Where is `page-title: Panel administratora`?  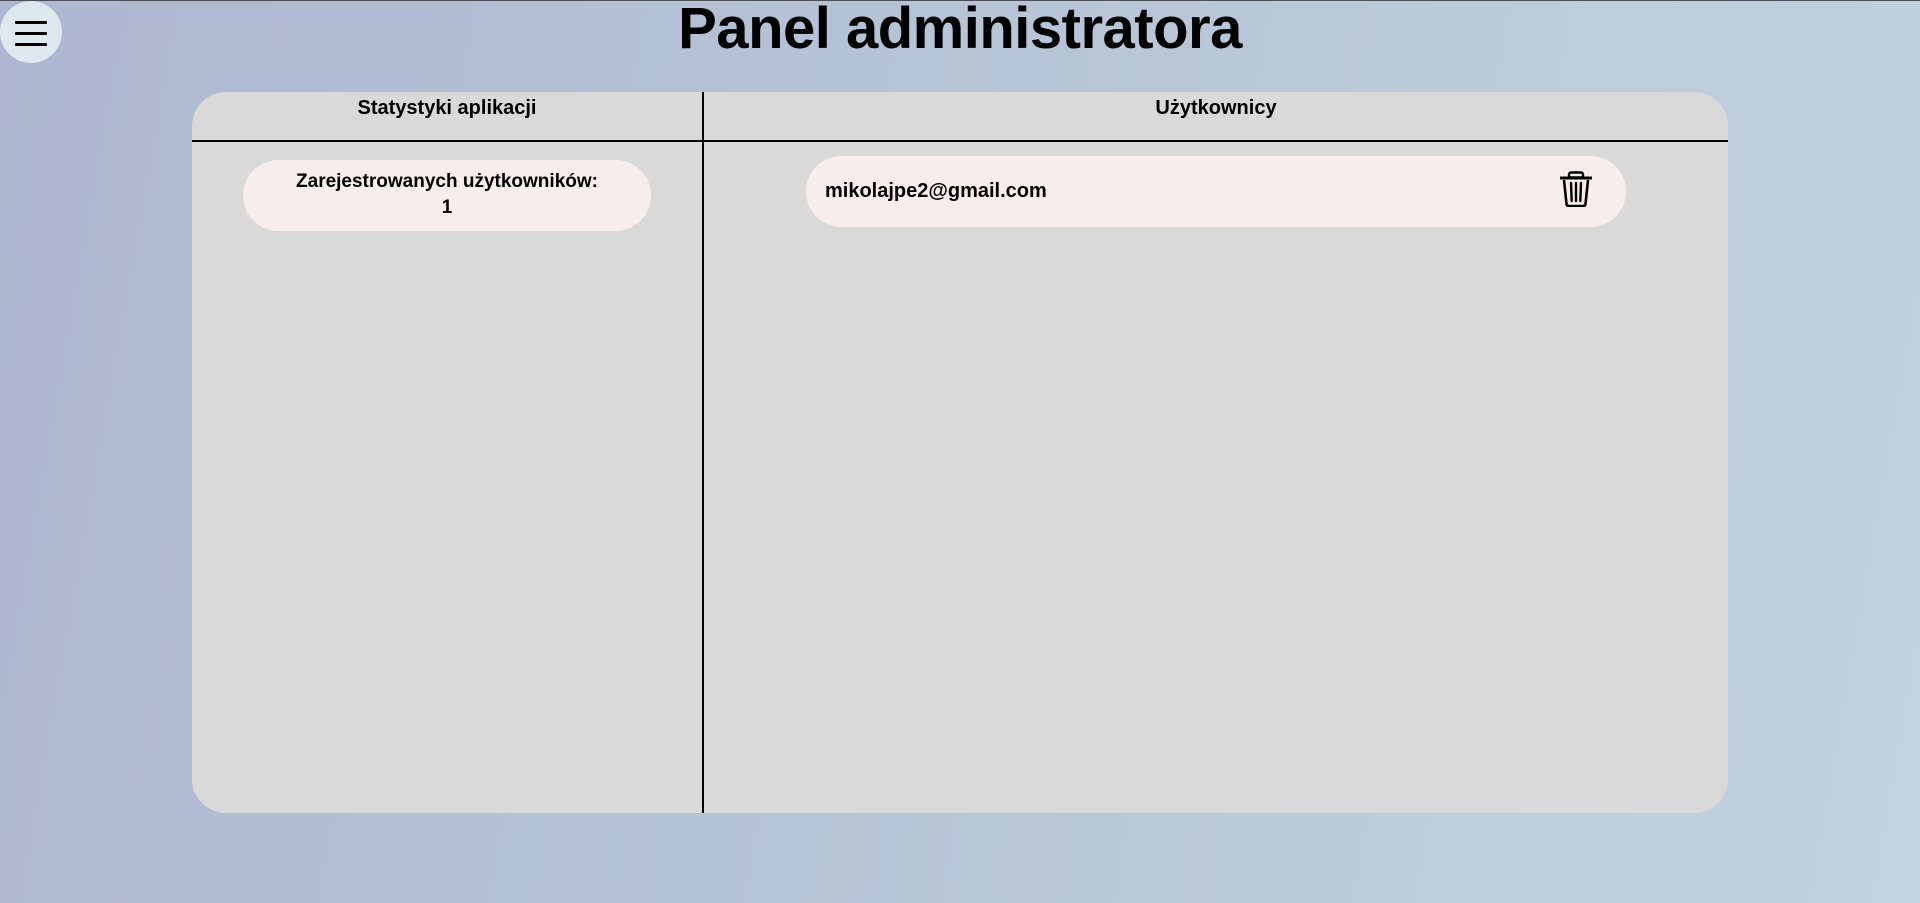 page-title: Panel administratora is located at coordinates (960, 30).